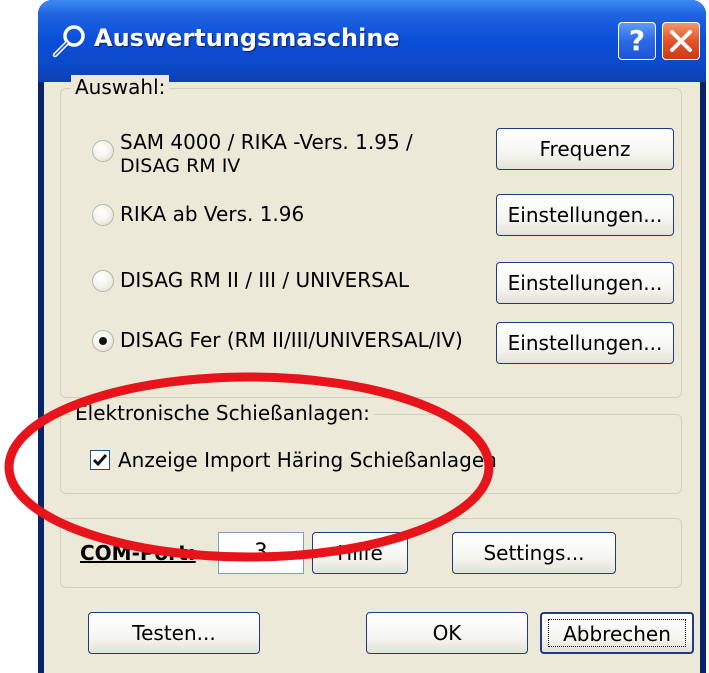 This screenshot has height=673, width=709. I want to click on title-bar: Auswertungsmaschine ?, so click(372, 41).